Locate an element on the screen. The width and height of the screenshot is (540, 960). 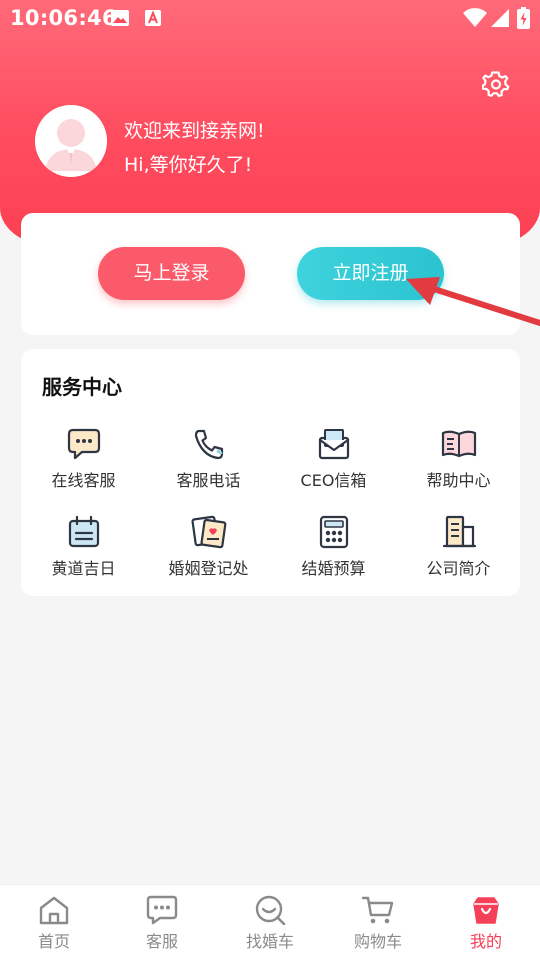
nav-home: 首页 is located at coordinates (54, 923).